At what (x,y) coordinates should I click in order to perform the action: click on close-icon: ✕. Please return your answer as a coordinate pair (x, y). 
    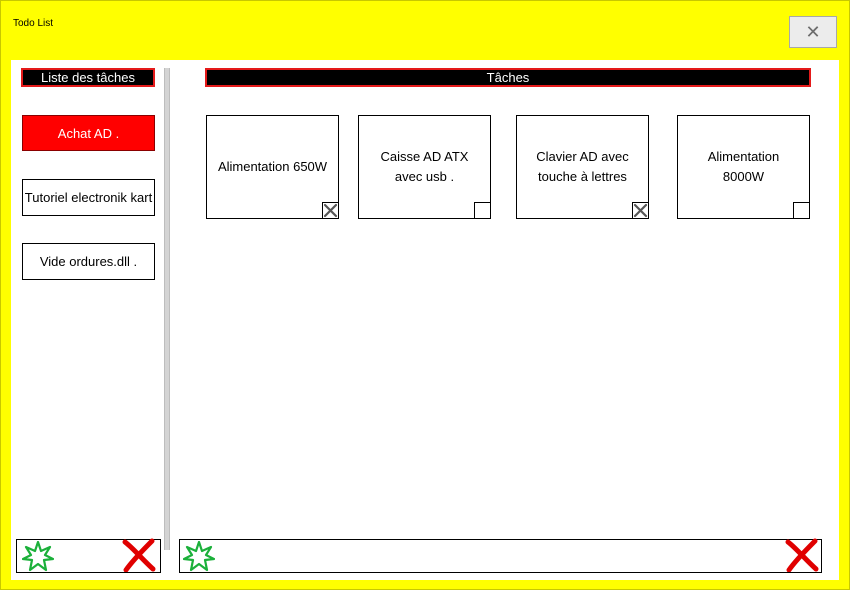
    Looking at the image, I should click on (813, 32).